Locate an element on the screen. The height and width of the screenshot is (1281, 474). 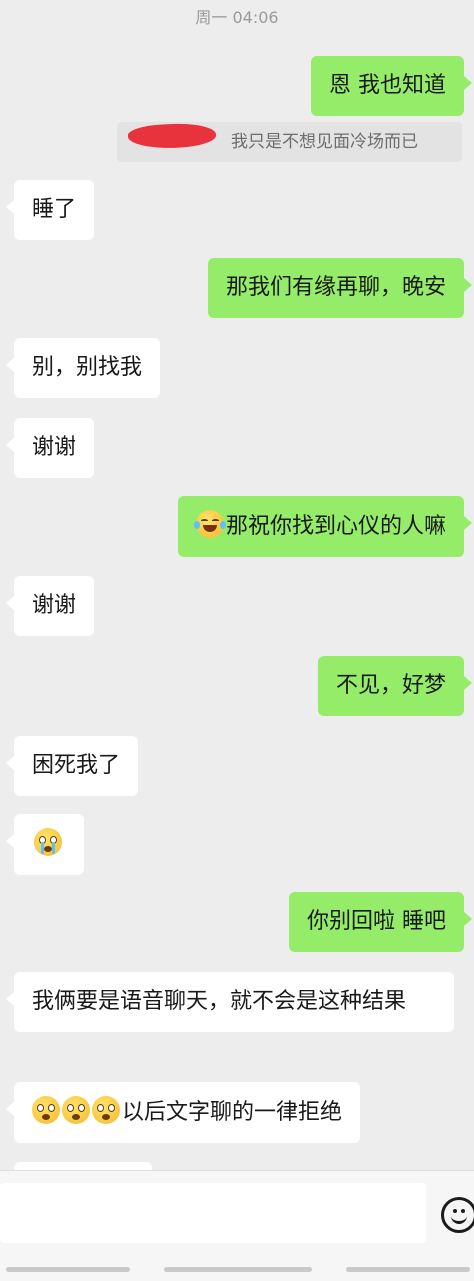
message-row-incoming is located at coordinates (45, 844).